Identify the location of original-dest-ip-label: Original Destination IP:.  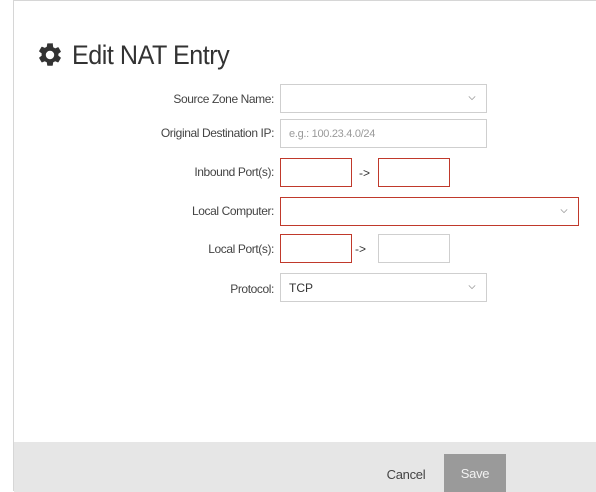
(217, 133).